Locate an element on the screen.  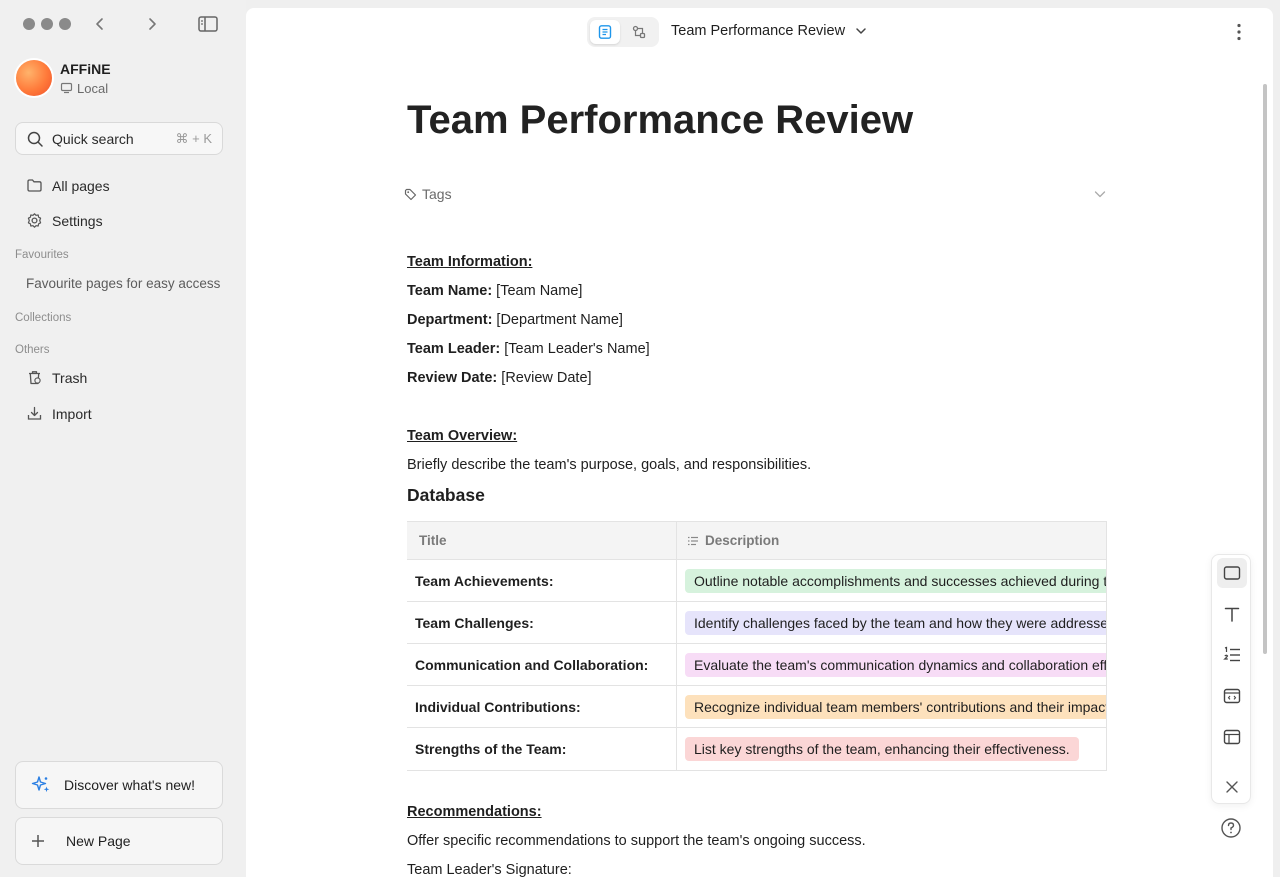
database-title: Database is located at coordinates (446, 495).